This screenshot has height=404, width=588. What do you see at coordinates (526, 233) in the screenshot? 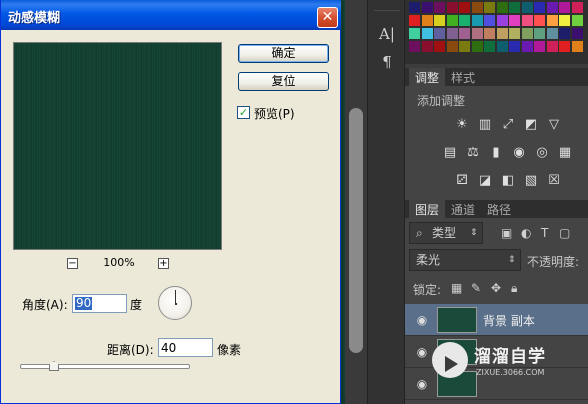
I see `adjustment-filter-icon: ◐` at bounding box center [526, 233].